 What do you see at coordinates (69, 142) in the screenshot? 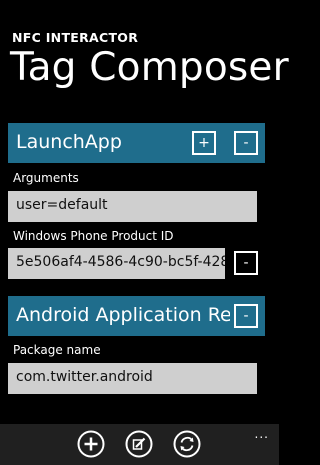
I see `record-title: LaunchApp` at bounding box center [69, 142].